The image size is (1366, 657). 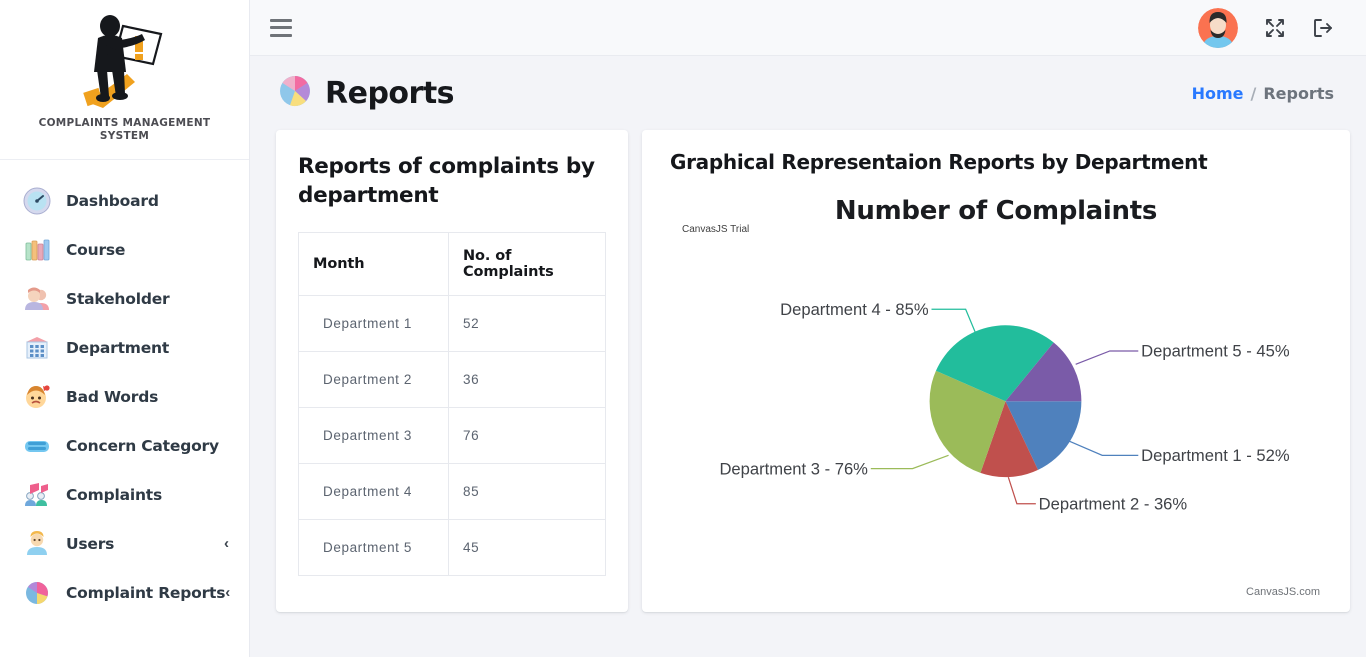 What do you see at coordinates (37, 299) in the screenshot?
I see `people-icon` at bounding box center [37, 299].